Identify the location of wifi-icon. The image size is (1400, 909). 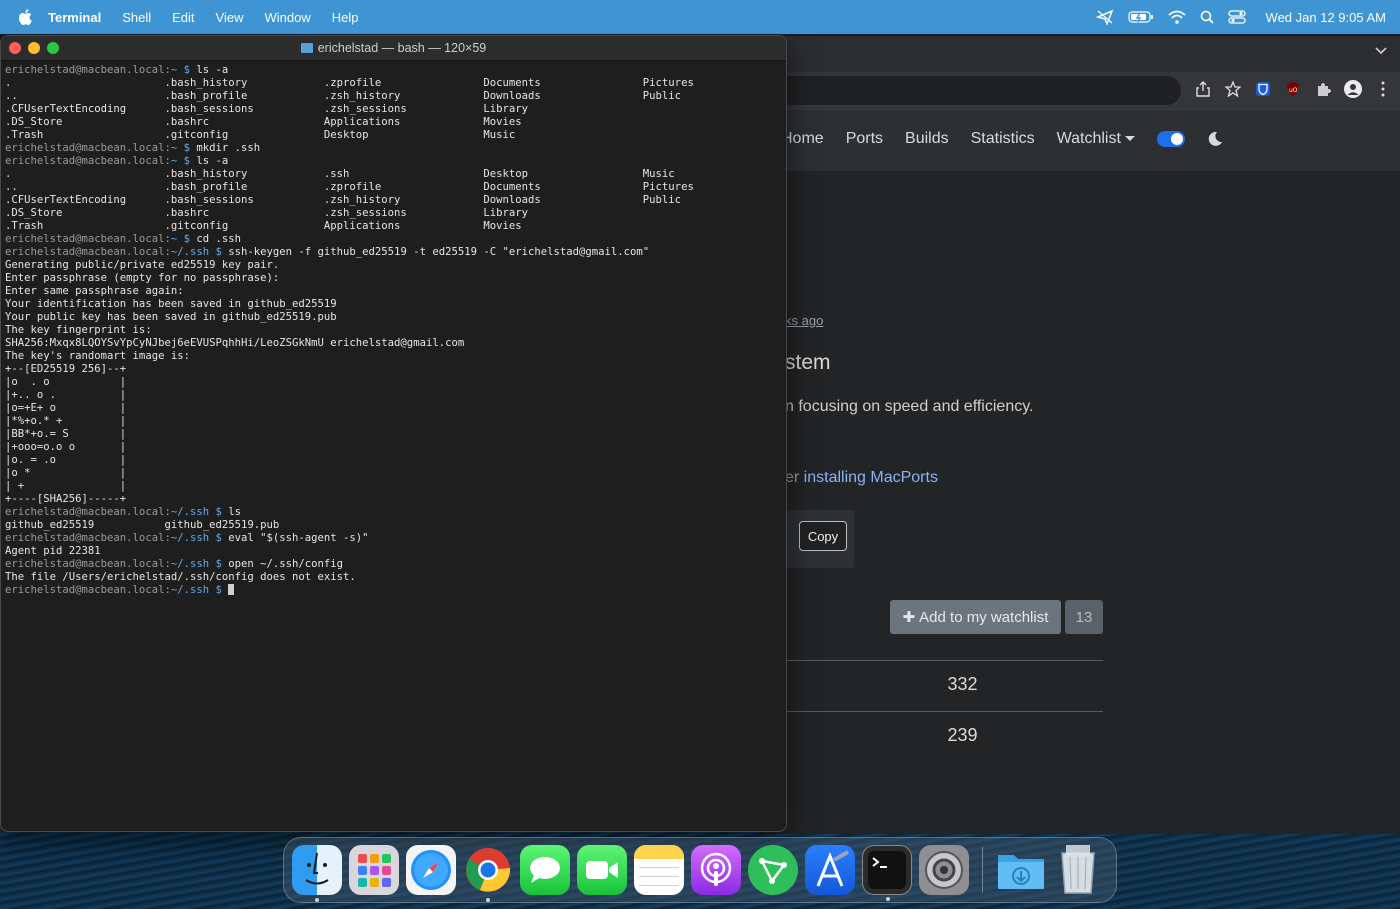
(1176, 17).